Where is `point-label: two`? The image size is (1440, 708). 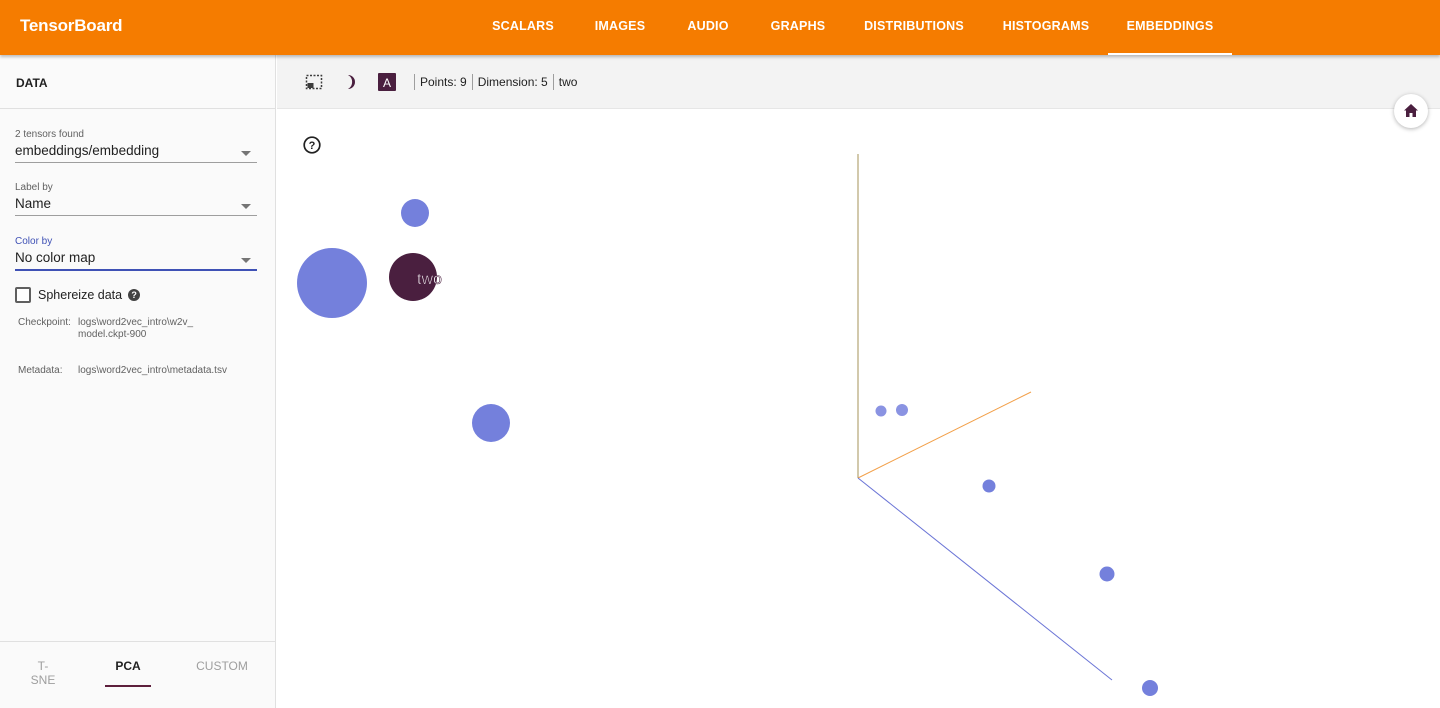 point-label: two is located at coordinates (429, 279).